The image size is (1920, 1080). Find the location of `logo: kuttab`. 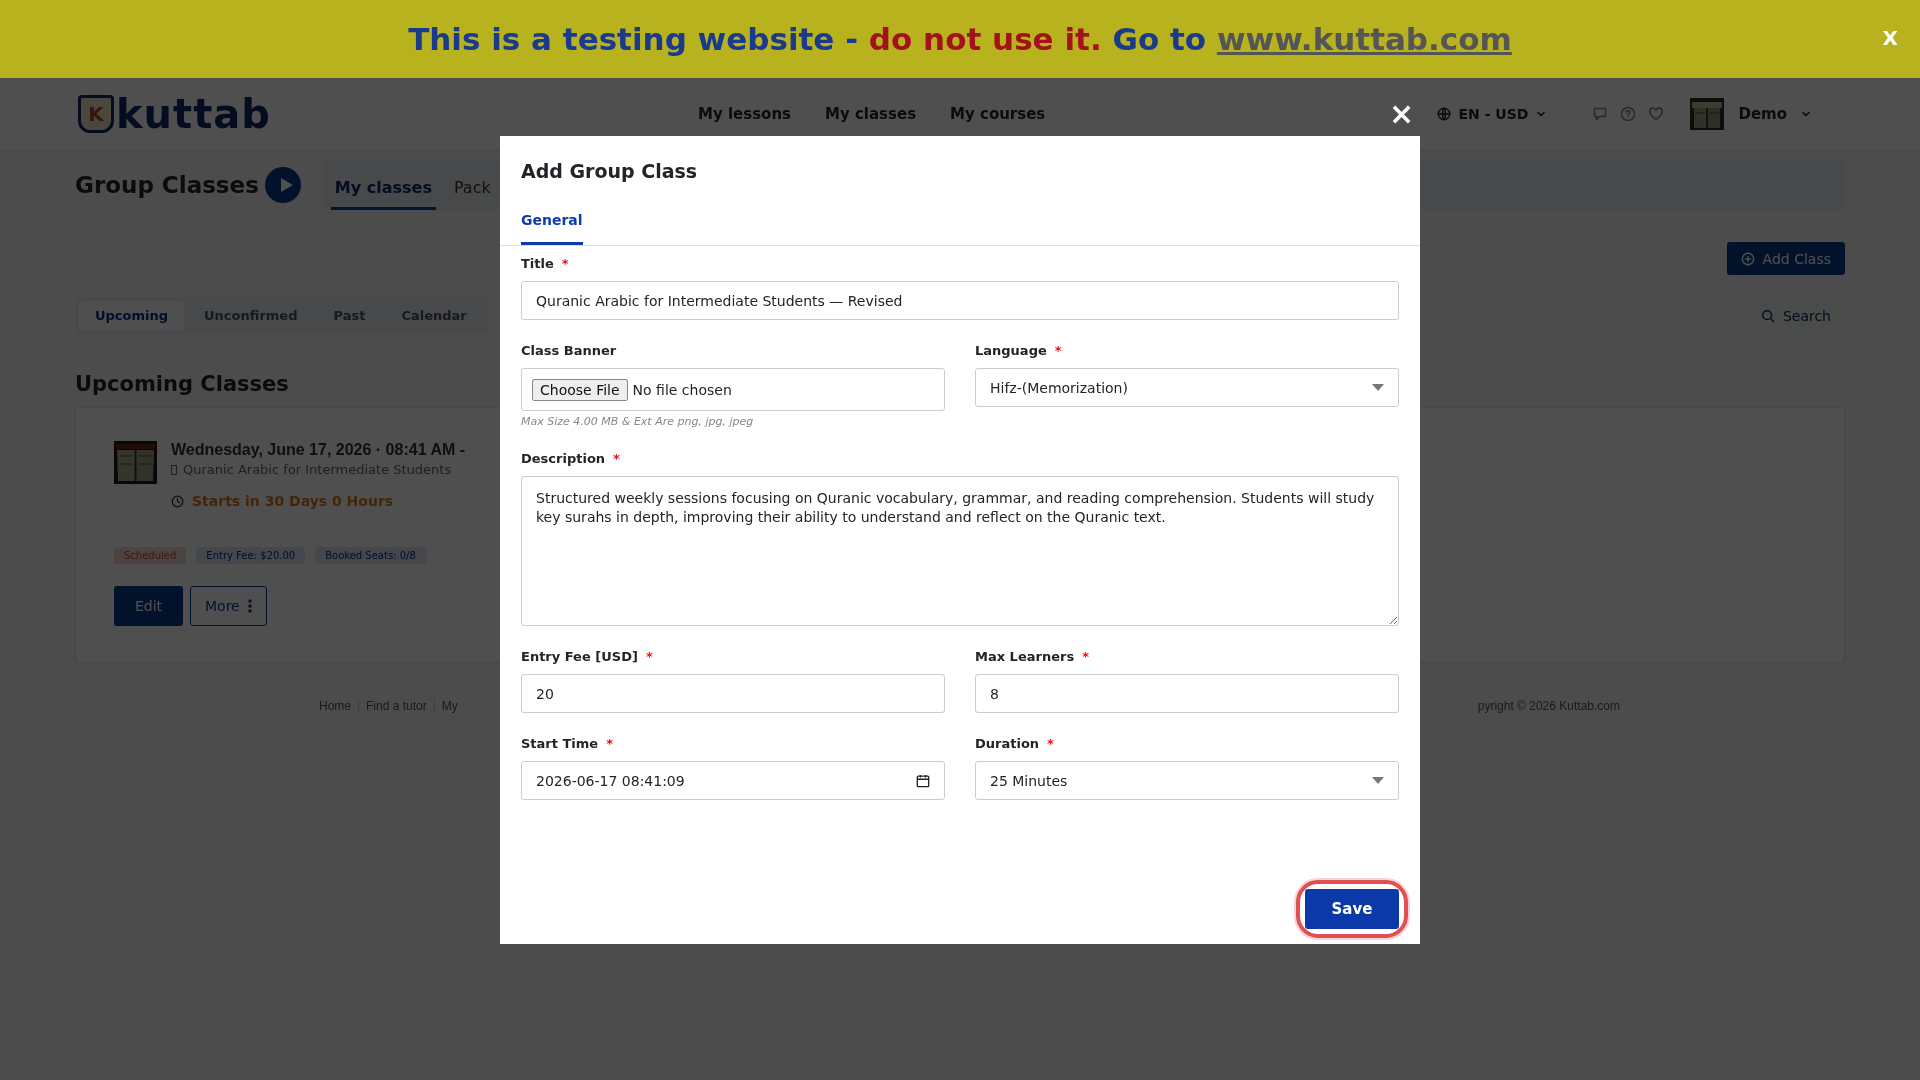

logo: kuttab is located at coordinates (193, 114).